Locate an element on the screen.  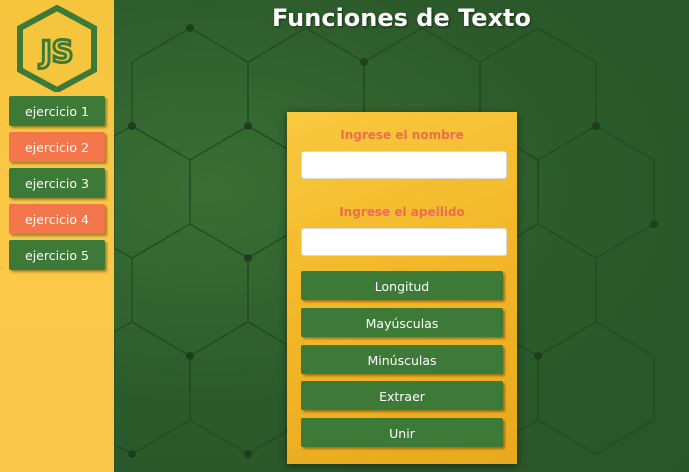
longitud-button: Longitud is located at coordinates (402, 285).